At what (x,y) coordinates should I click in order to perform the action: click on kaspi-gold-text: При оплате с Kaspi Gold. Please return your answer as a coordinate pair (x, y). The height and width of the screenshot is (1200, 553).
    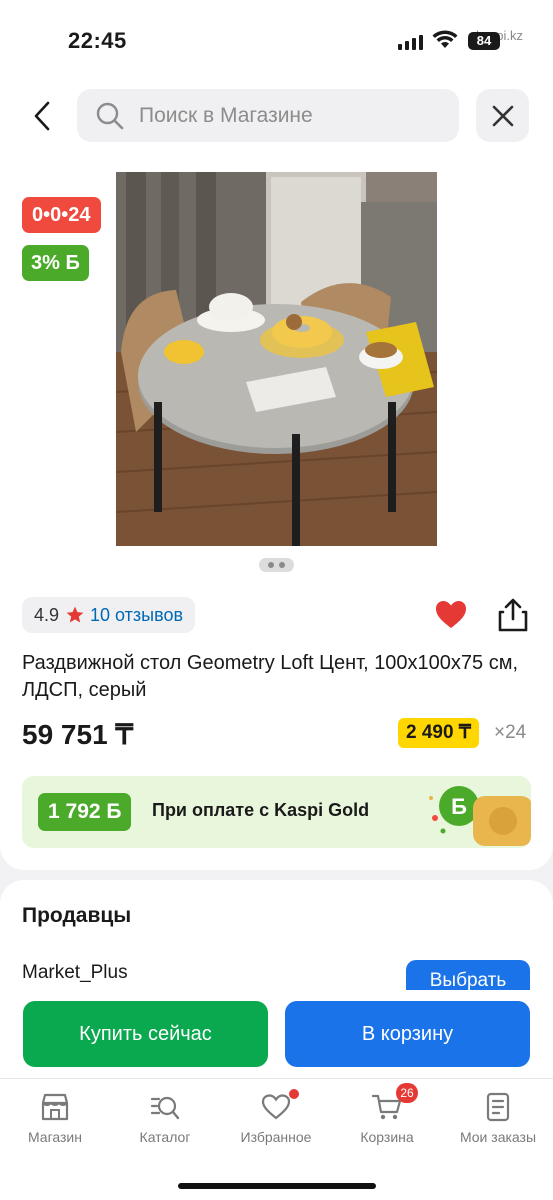
    Looking at the image, I should click on (261, 810).